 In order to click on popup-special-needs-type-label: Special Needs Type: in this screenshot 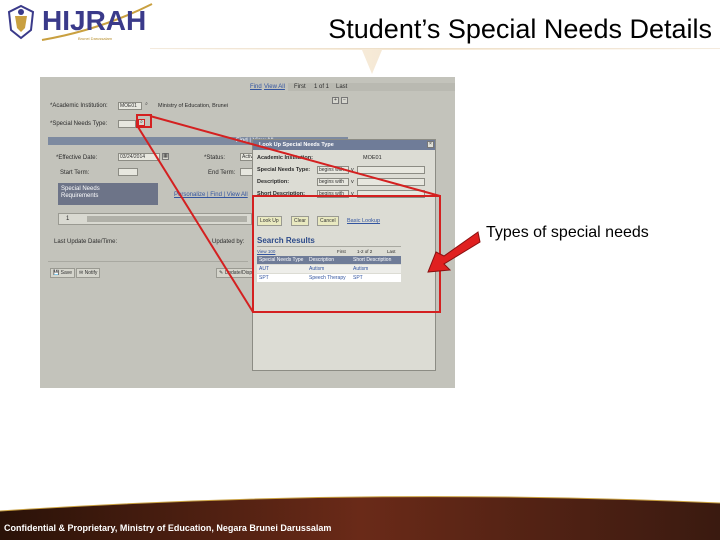, I will do `click(284, 170)`.